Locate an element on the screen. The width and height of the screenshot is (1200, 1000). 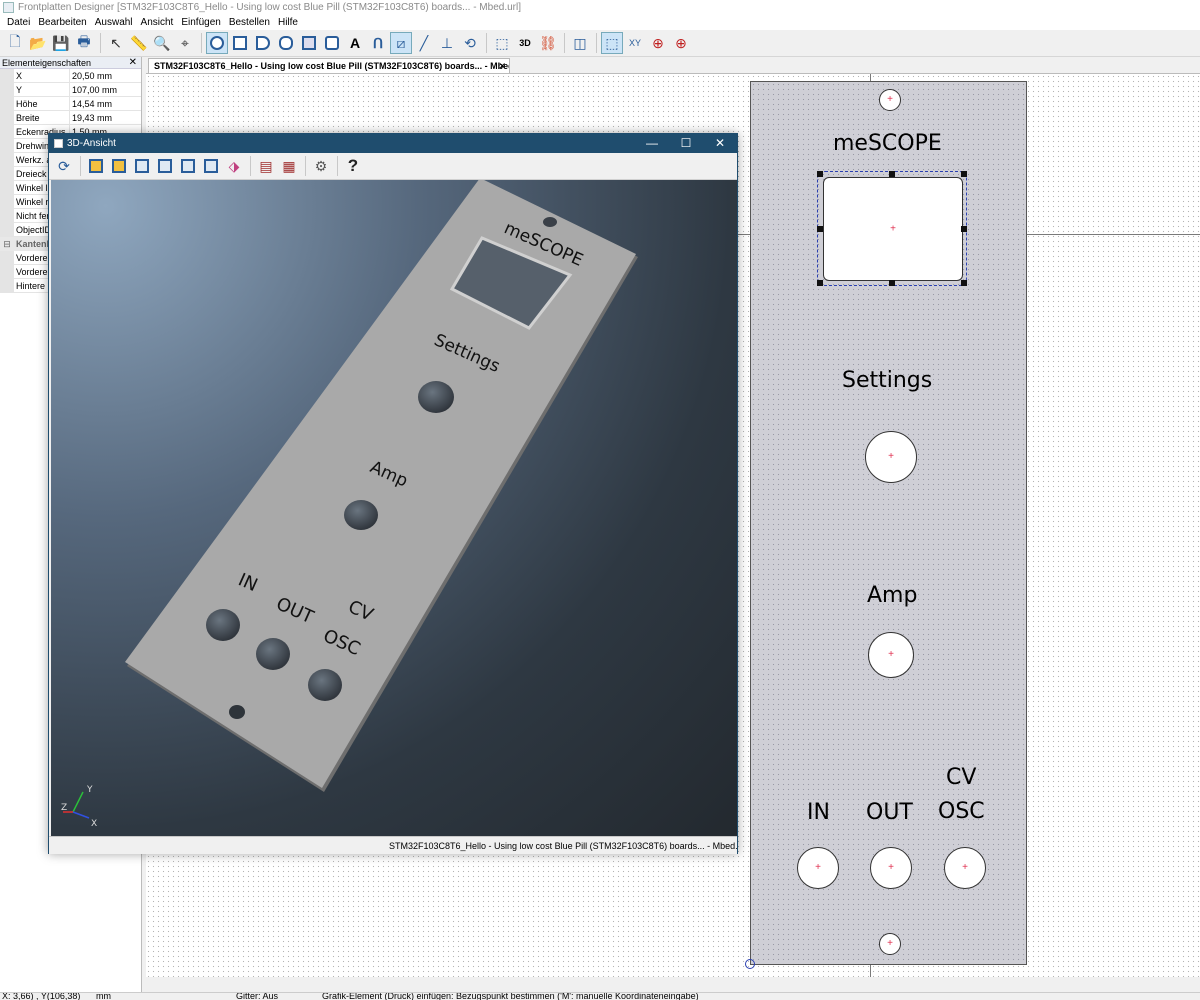
maximize-icon: ☐ is located at coordinates (686, 143).